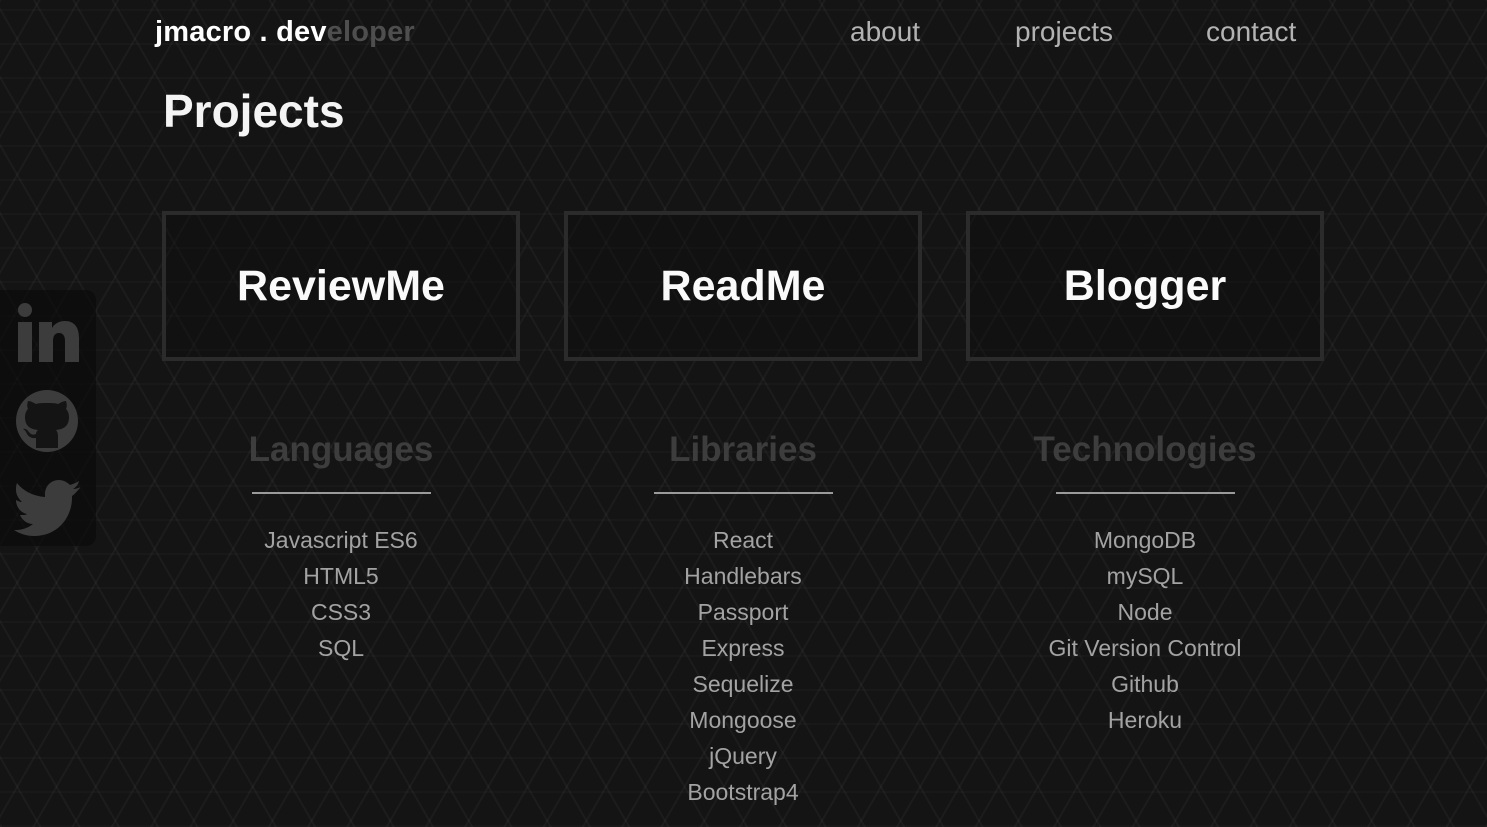  What do you see at coordinates (341, 612) in the screenshot?
I see `skill-item: CSS3` at bounding box center [341, 612].